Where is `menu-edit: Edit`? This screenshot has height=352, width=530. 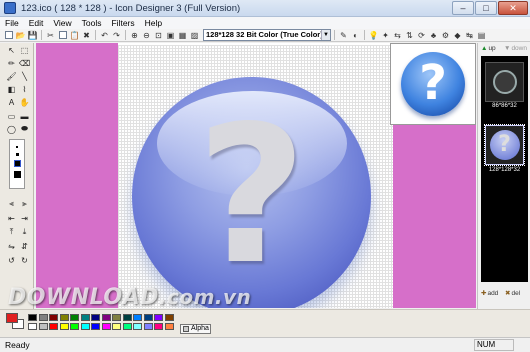 menu-edit: Edit is located at coordinates (36, 23).